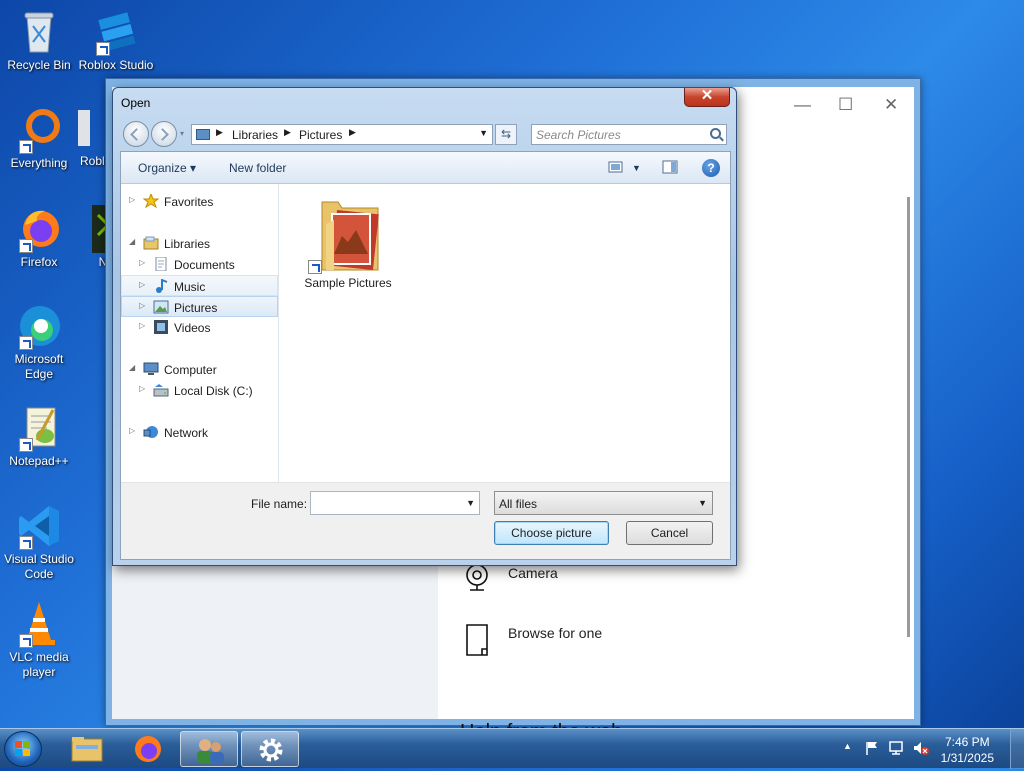 Image resolution: width=1024 pixels, height=771 pixels. I want to click on choose-picture-button: Choose picture, so click(551, 533).